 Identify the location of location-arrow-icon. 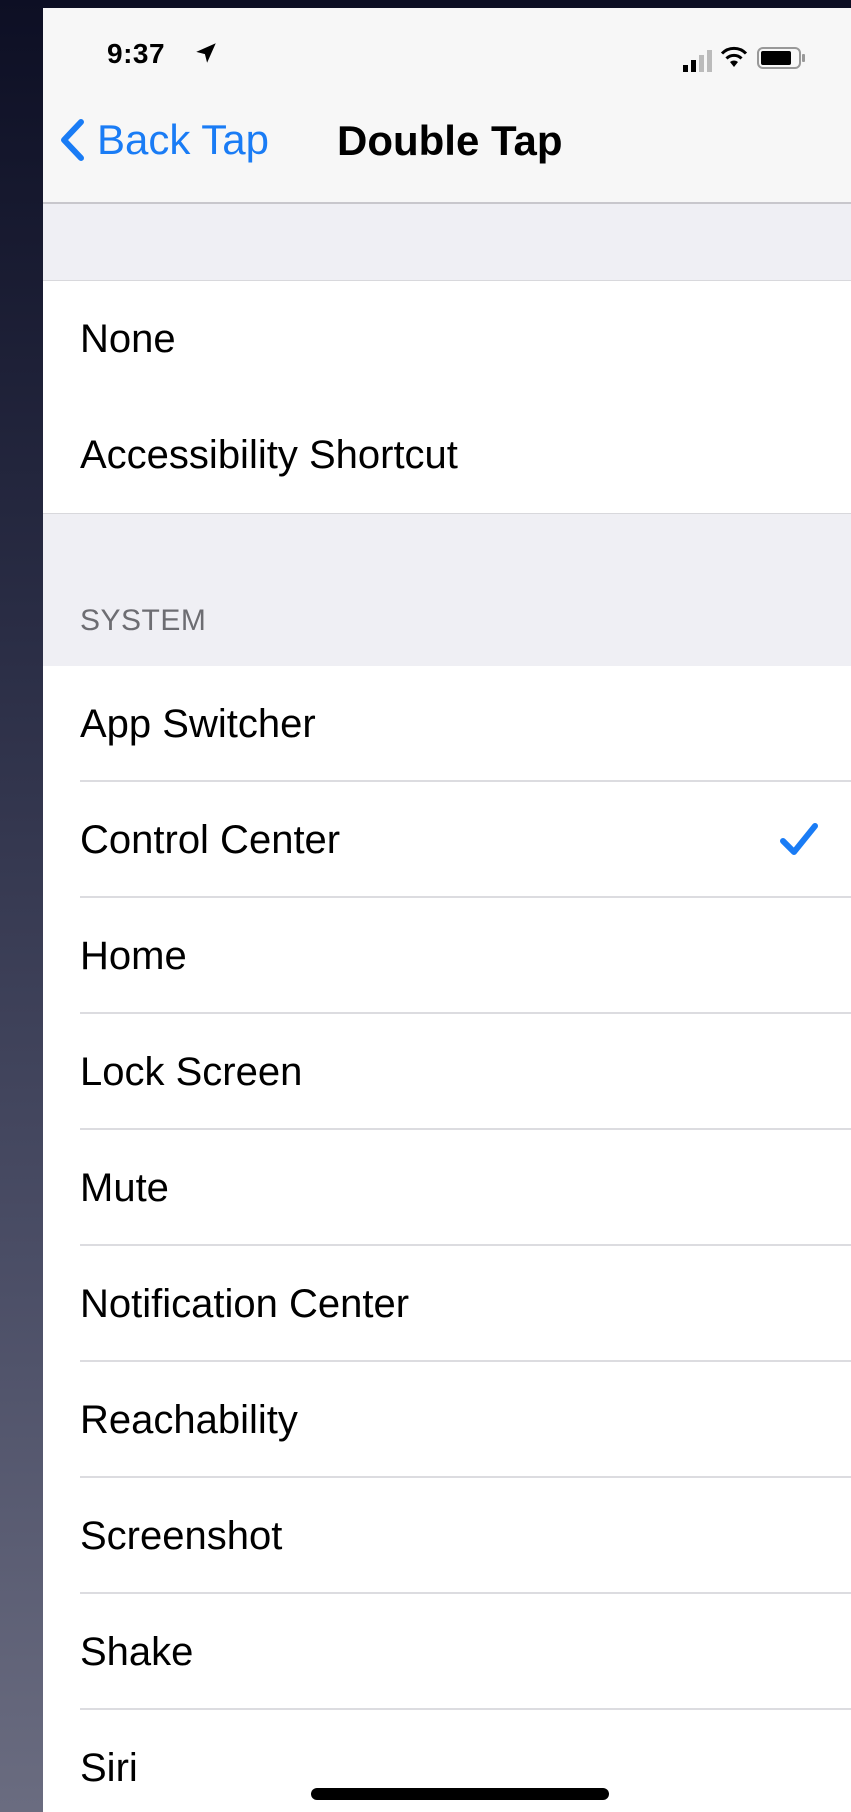
(206, 53).